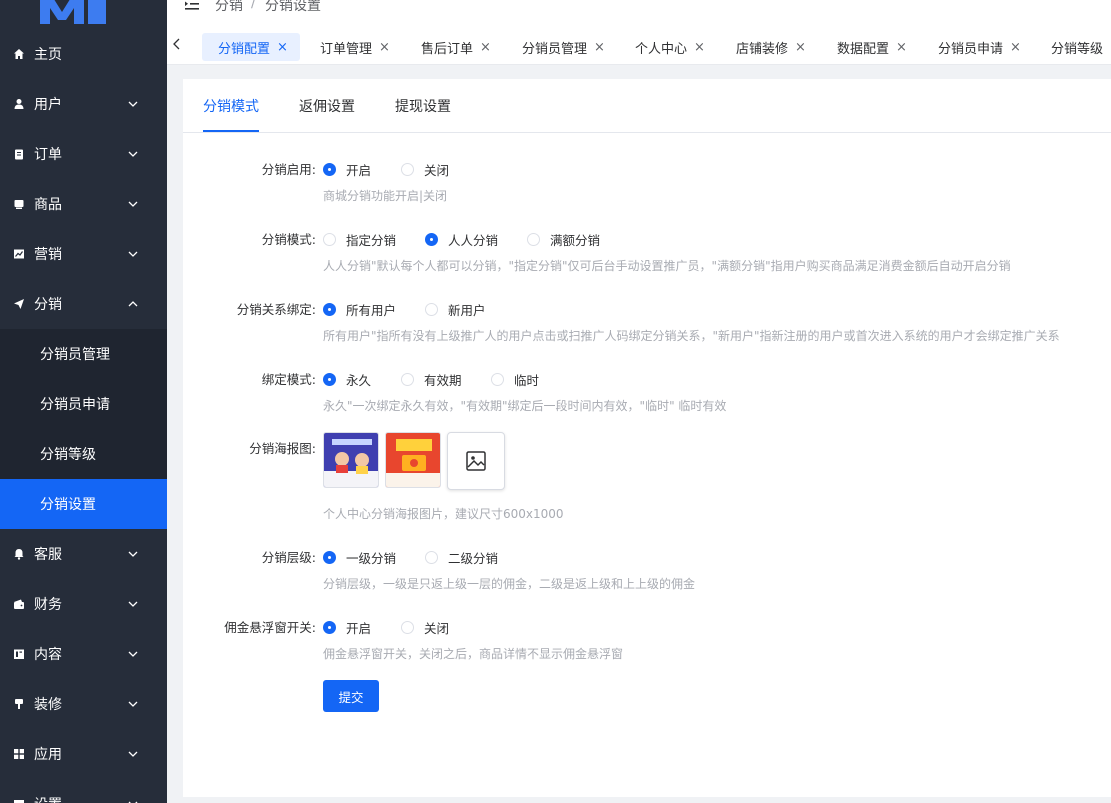 The height and width of the screenshot is (803, 1111). I want to click on sidebar-item-decoration: 装修, so click(83, 704).